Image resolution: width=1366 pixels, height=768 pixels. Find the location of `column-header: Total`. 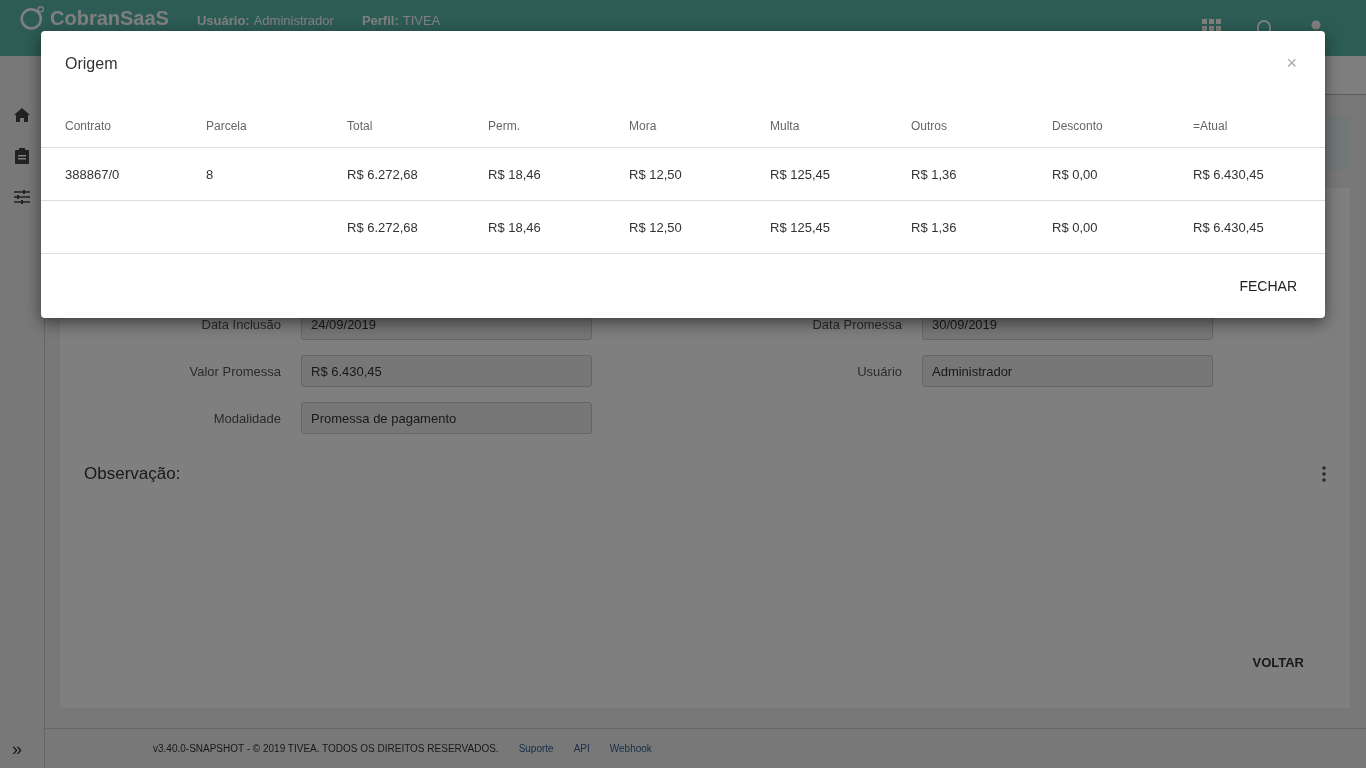

column-header: Total is located at coordinates (360, 126).